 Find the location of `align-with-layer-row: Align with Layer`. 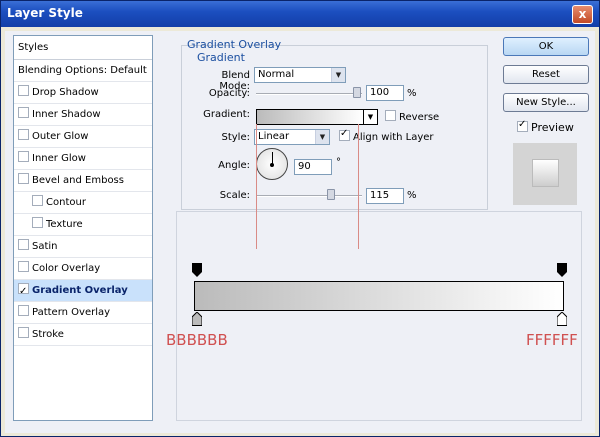

align-with-layer-row: Align with Layer is located at coordinates (386, 135).